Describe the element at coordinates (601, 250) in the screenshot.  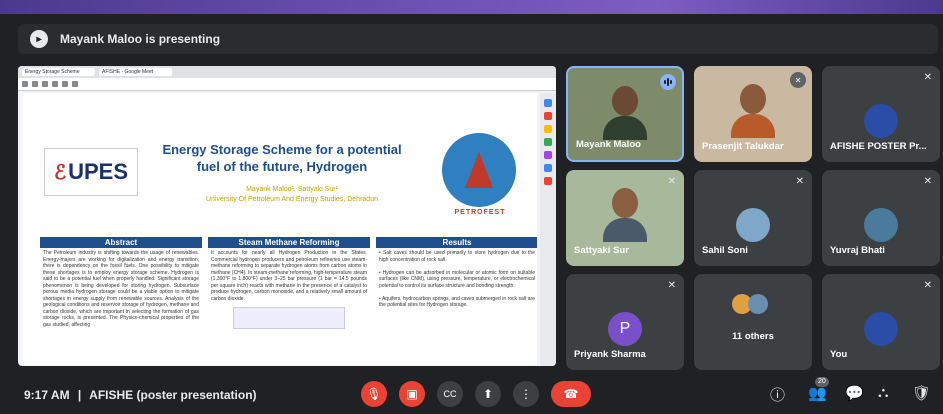
I see `participant-name: Sattyaki Sur` at that location.